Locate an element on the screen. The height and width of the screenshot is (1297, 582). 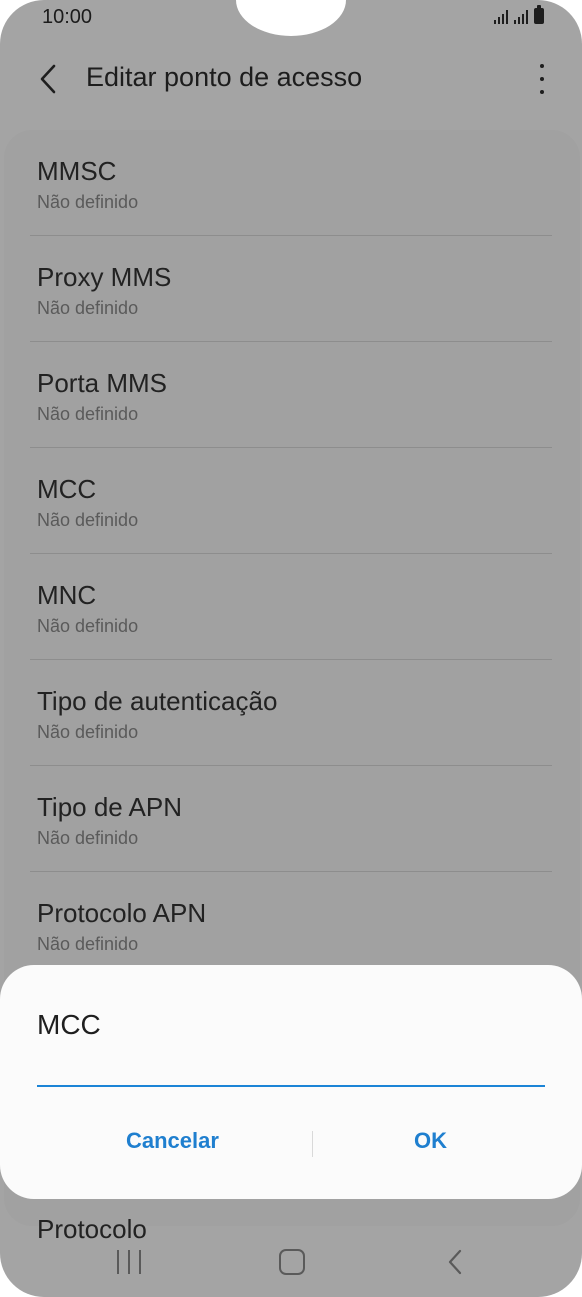
setting-label: Protocolo APN is located at coordinates (122, 913).